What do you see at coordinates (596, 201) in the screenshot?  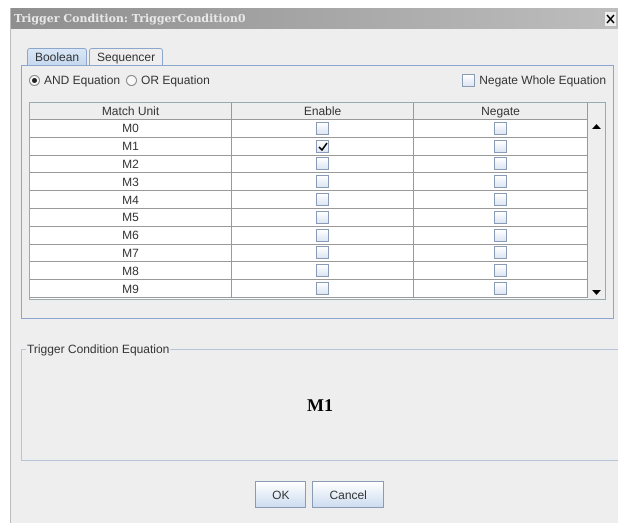 I see `scrollbar` at bounding box center [596, 201].